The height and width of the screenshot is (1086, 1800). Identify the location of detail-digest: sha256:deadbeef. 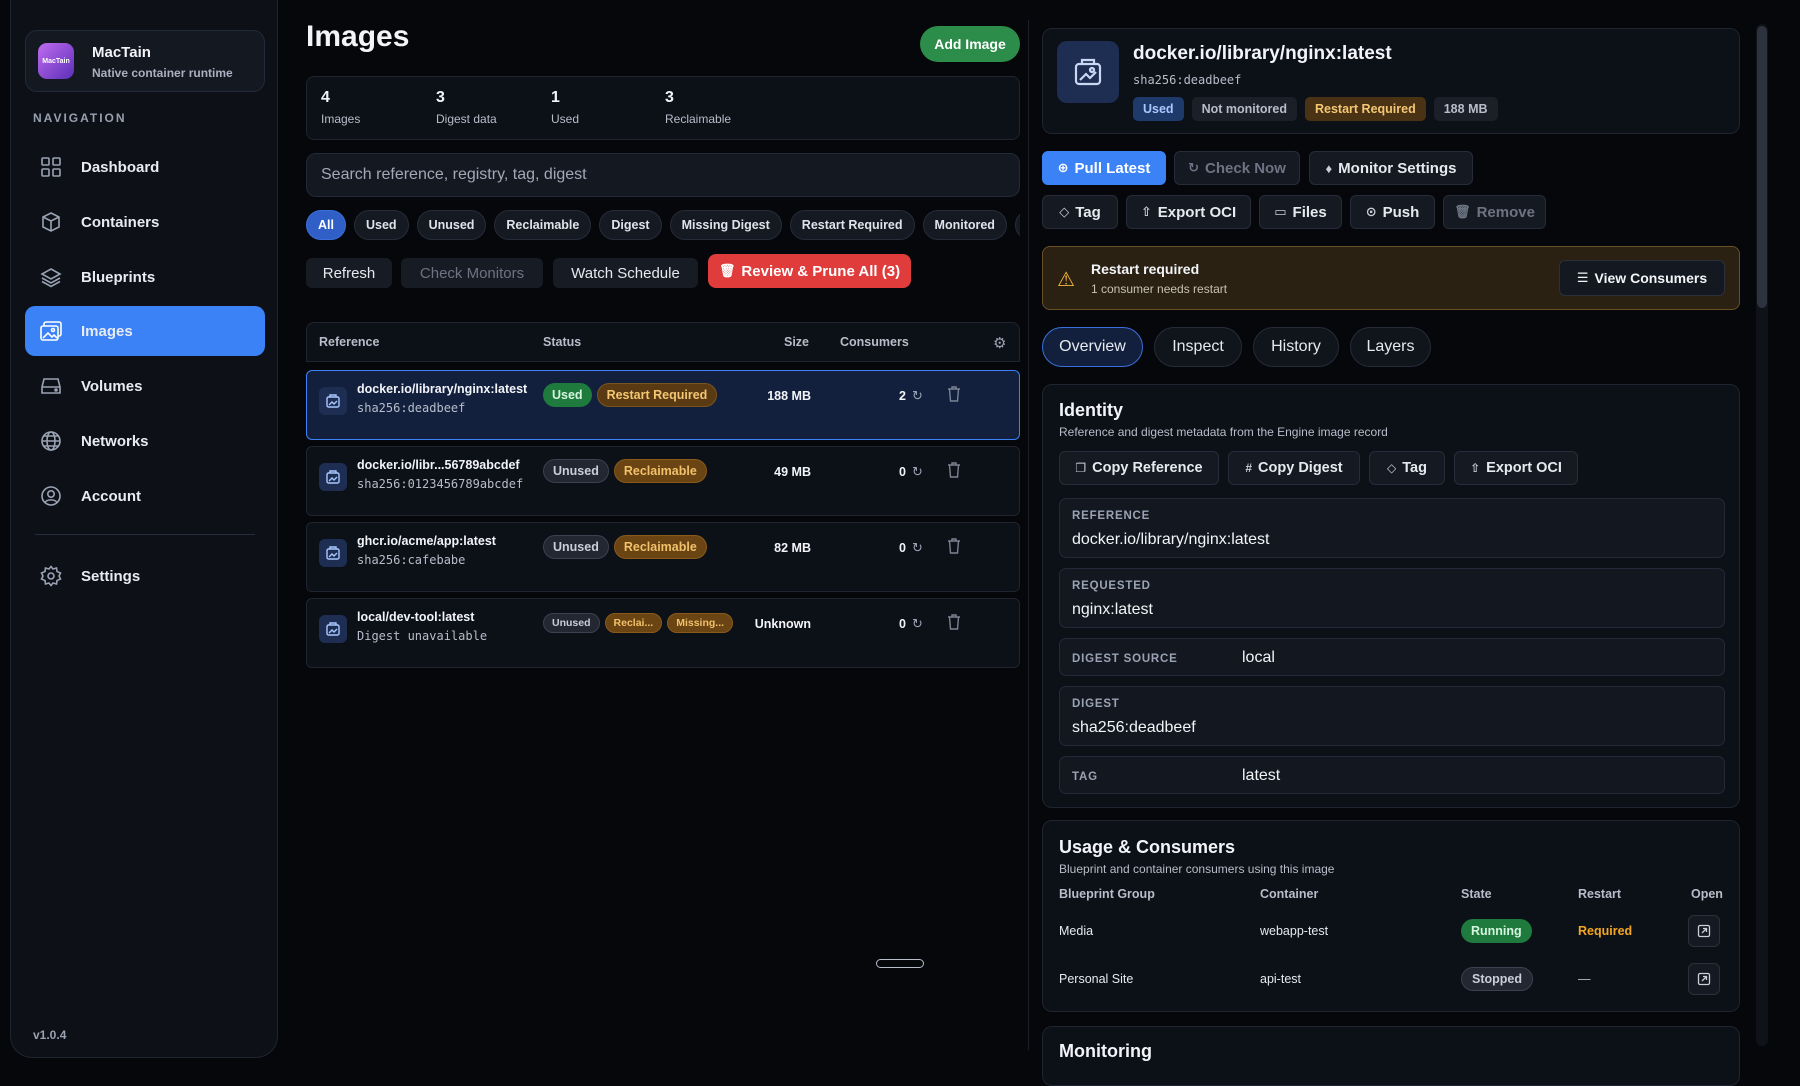
(1187, 80).